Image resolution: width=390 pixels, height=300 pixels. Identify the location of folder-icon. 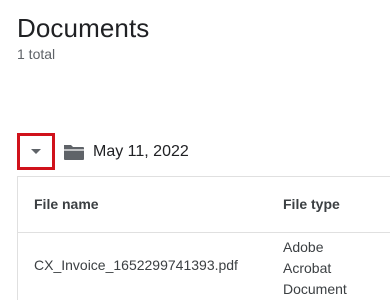
(74, 152).